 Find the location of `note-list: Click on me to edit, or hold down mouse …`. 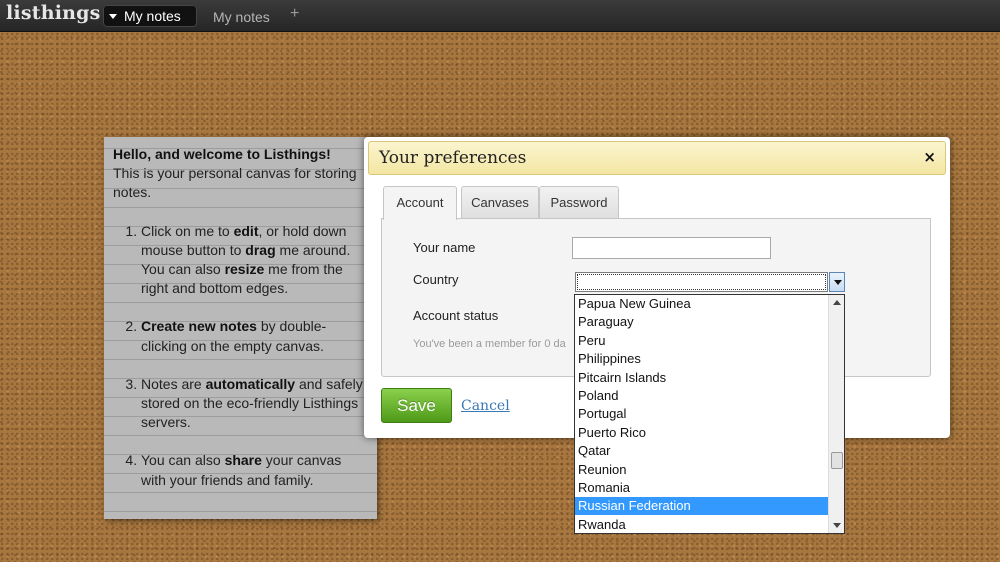

note-list: Click on me to edit, or hold down mouse … is located at coordinates (240, 356).